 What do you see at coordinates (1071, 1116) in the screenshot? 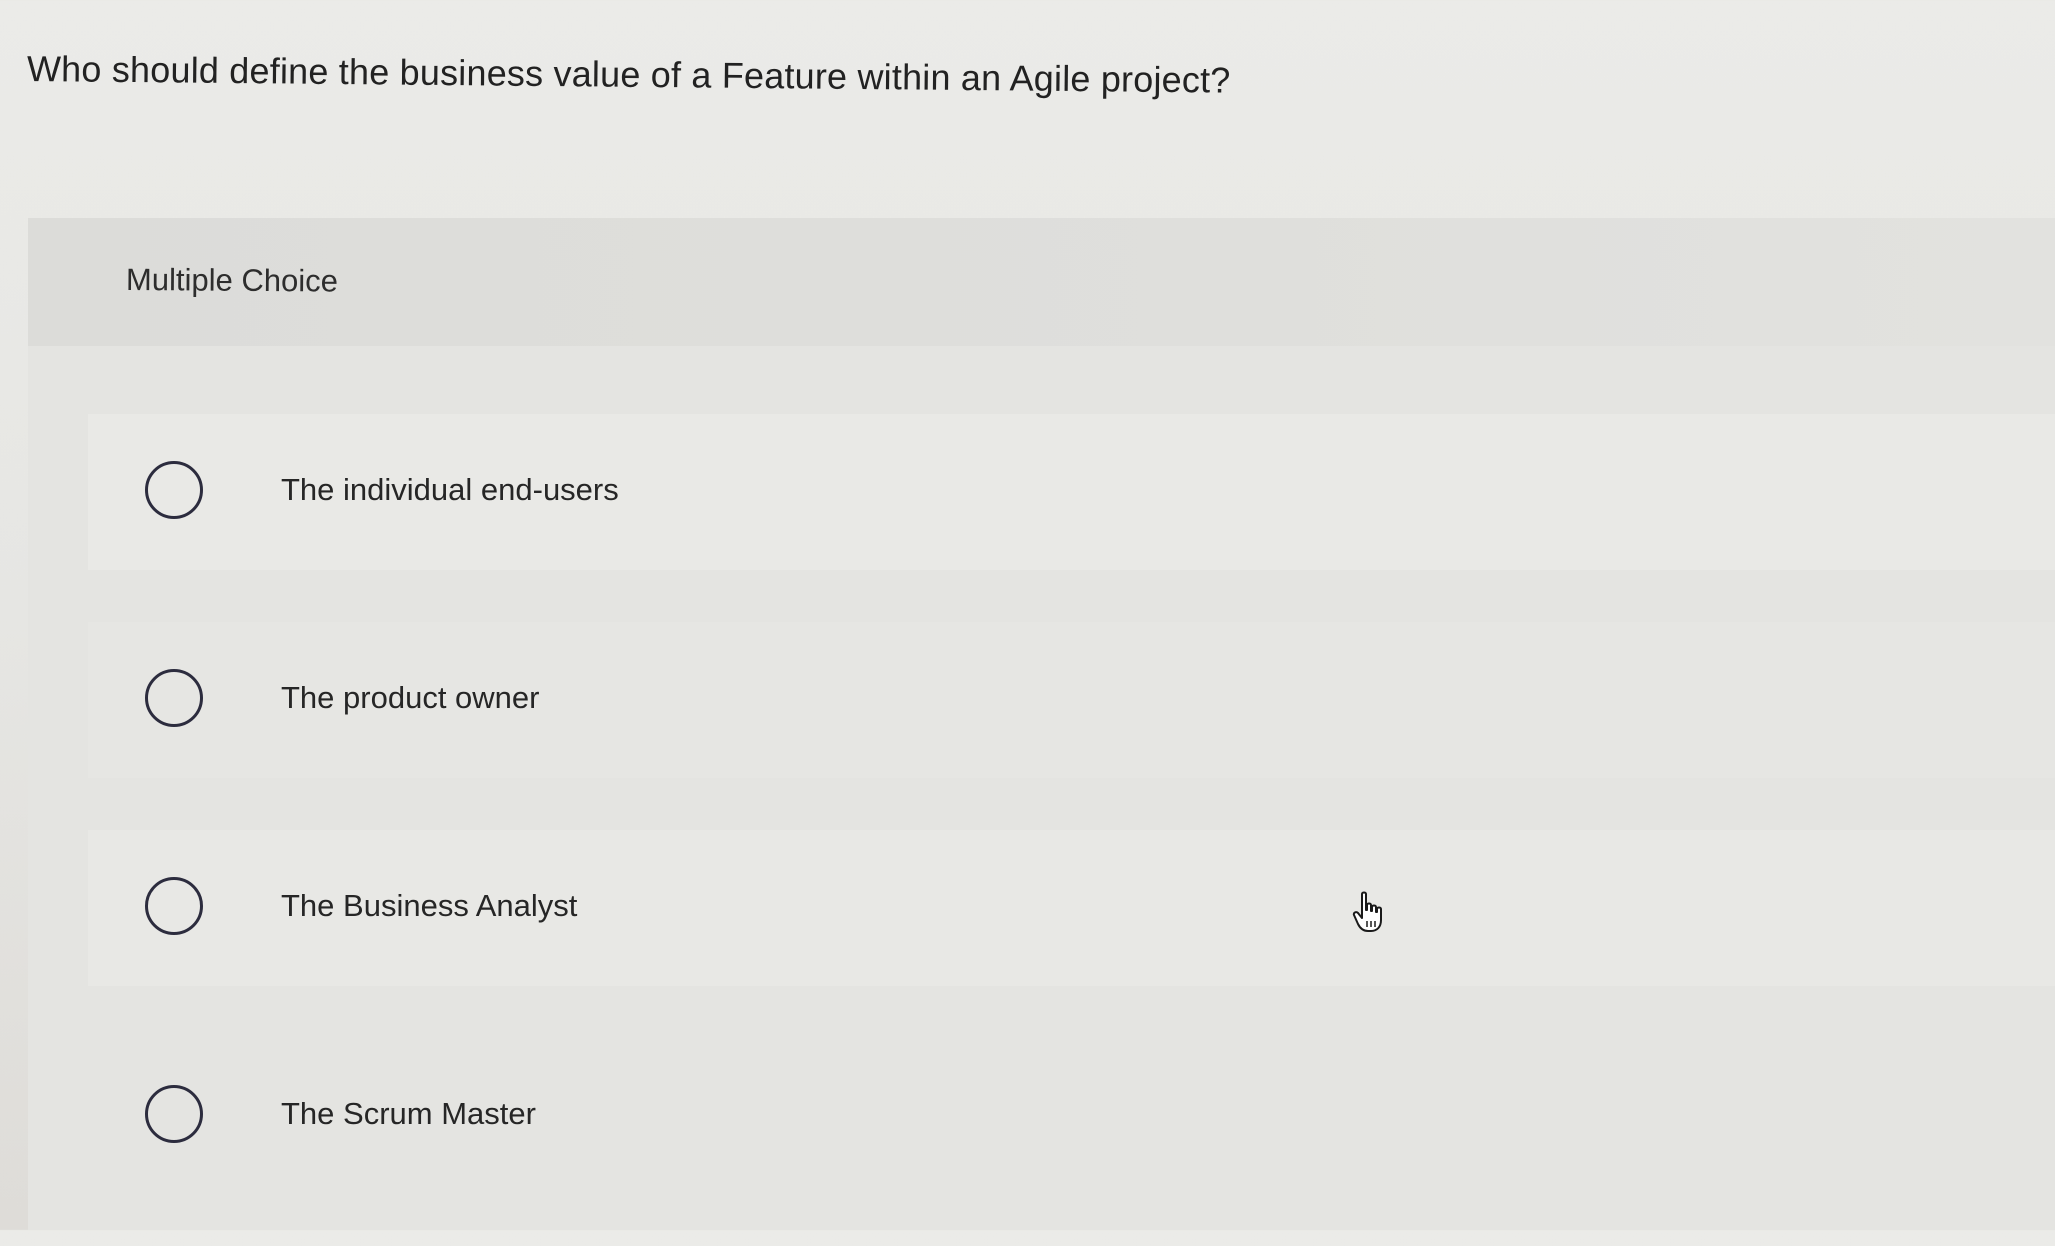
I see `option-scrum-master: The Scrum Master` at bounding box center [1071, 1116].